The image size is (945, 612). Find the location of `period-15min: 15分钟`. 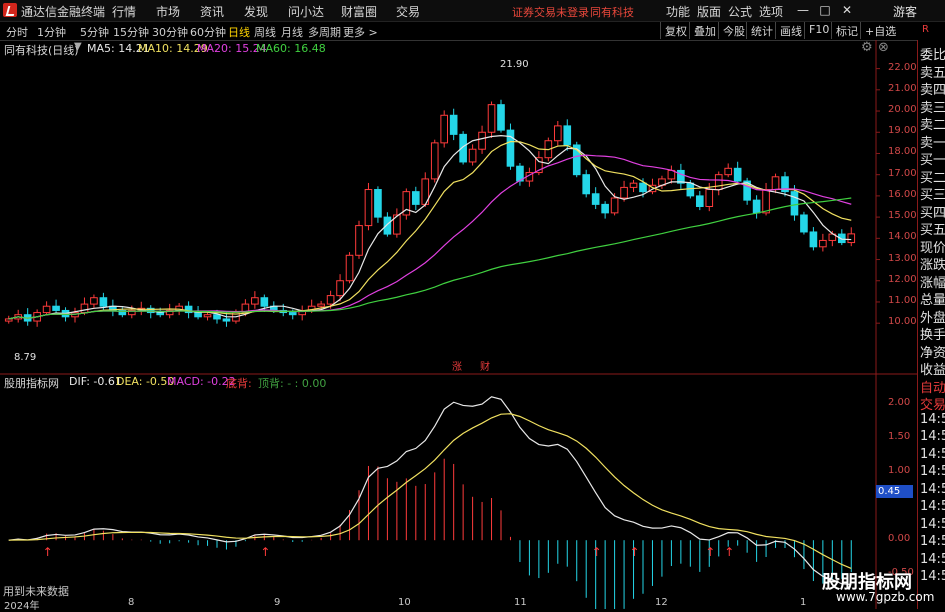

period-15min: 15分钟 is located at coordinates (131, 32).